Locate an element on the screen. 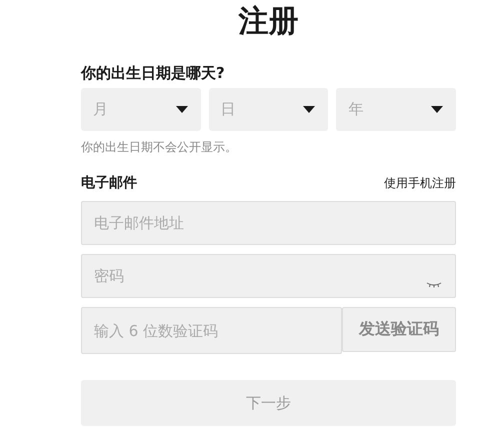 The height and width of the screenshot is (427, 501). birthday-label: 你的出生日期是哪天? is located at coordinates (153, 73).